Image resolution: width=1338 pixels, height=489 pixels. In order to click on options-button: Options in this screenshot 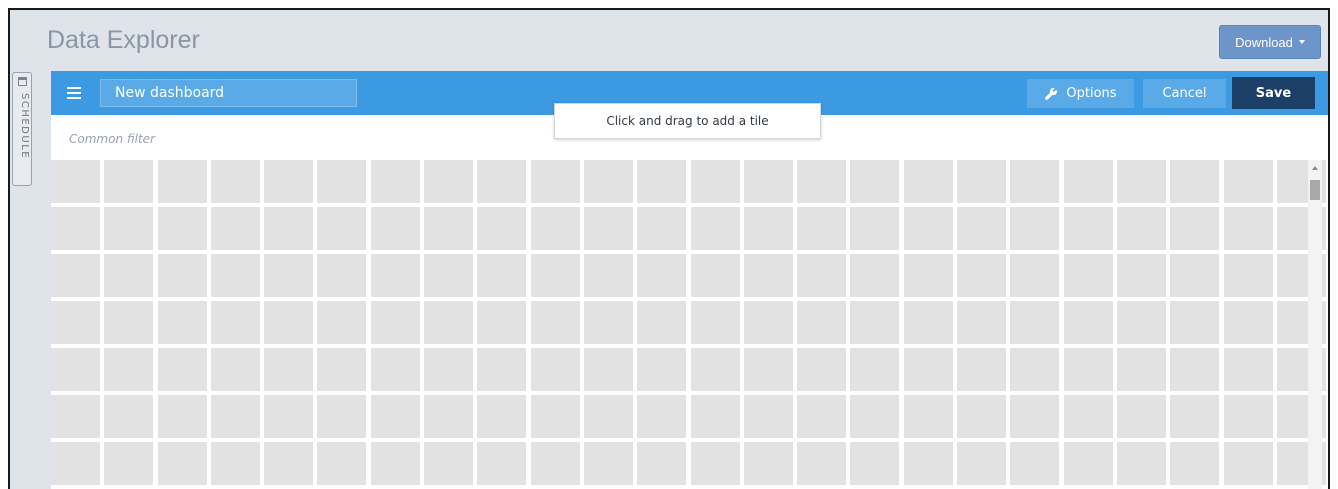, I will do `click(1080, 93)`.